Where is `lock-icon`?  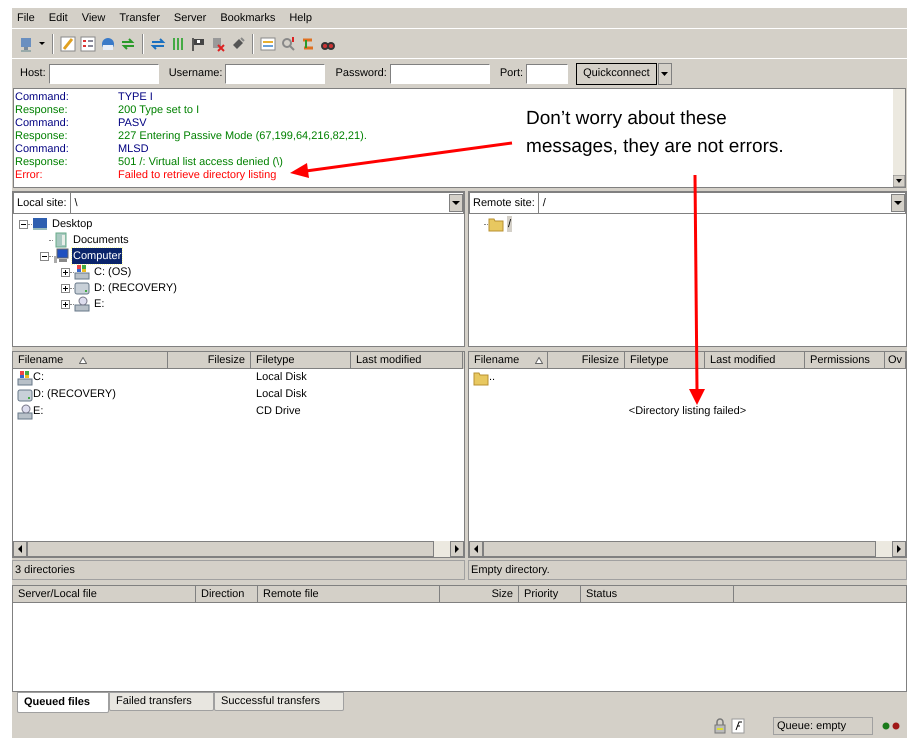
lock-icon is located at coordinates (720, 726).